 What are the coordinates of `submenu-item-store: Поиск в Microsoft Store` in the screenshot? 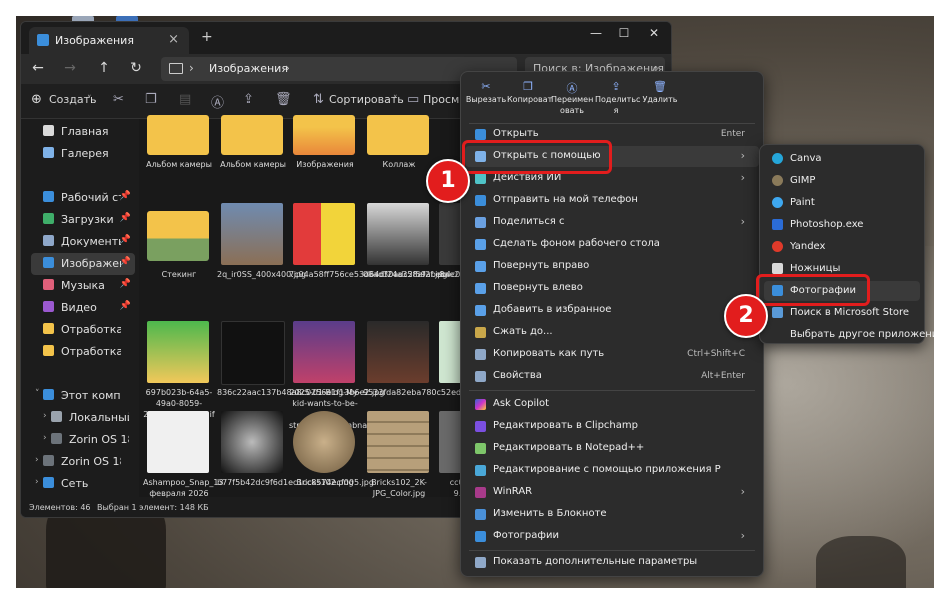 It's located at (842, 313).